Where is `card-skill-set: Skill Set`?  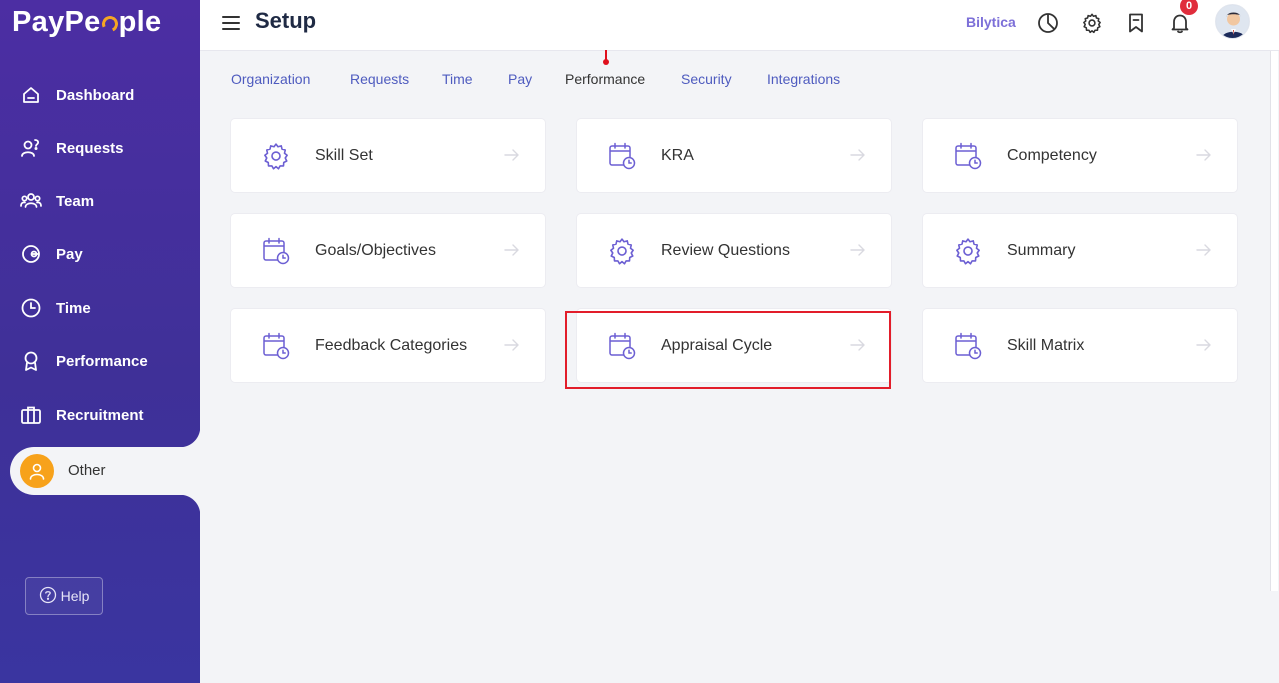 card-skill-set: Skill Set is located at coordinates (388, 155).